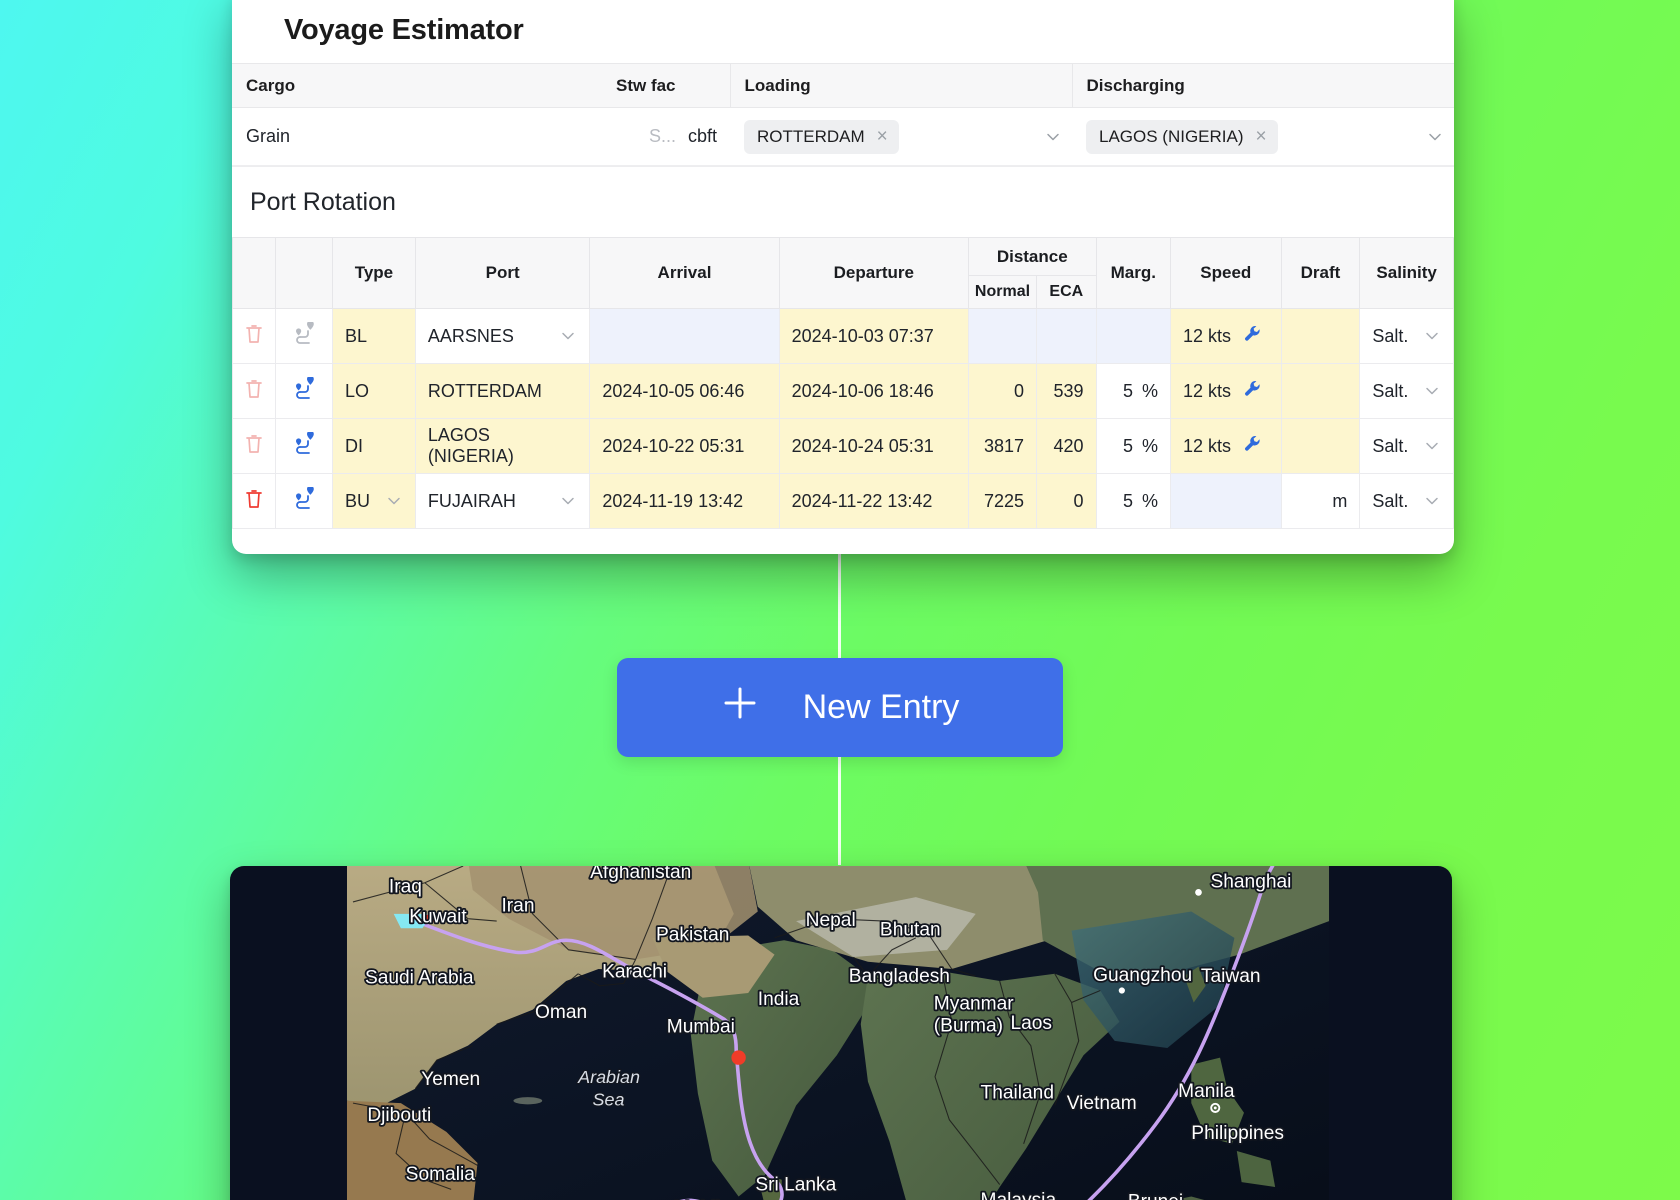  I want to click on map-marker-mumbai, so click(738, 1057).